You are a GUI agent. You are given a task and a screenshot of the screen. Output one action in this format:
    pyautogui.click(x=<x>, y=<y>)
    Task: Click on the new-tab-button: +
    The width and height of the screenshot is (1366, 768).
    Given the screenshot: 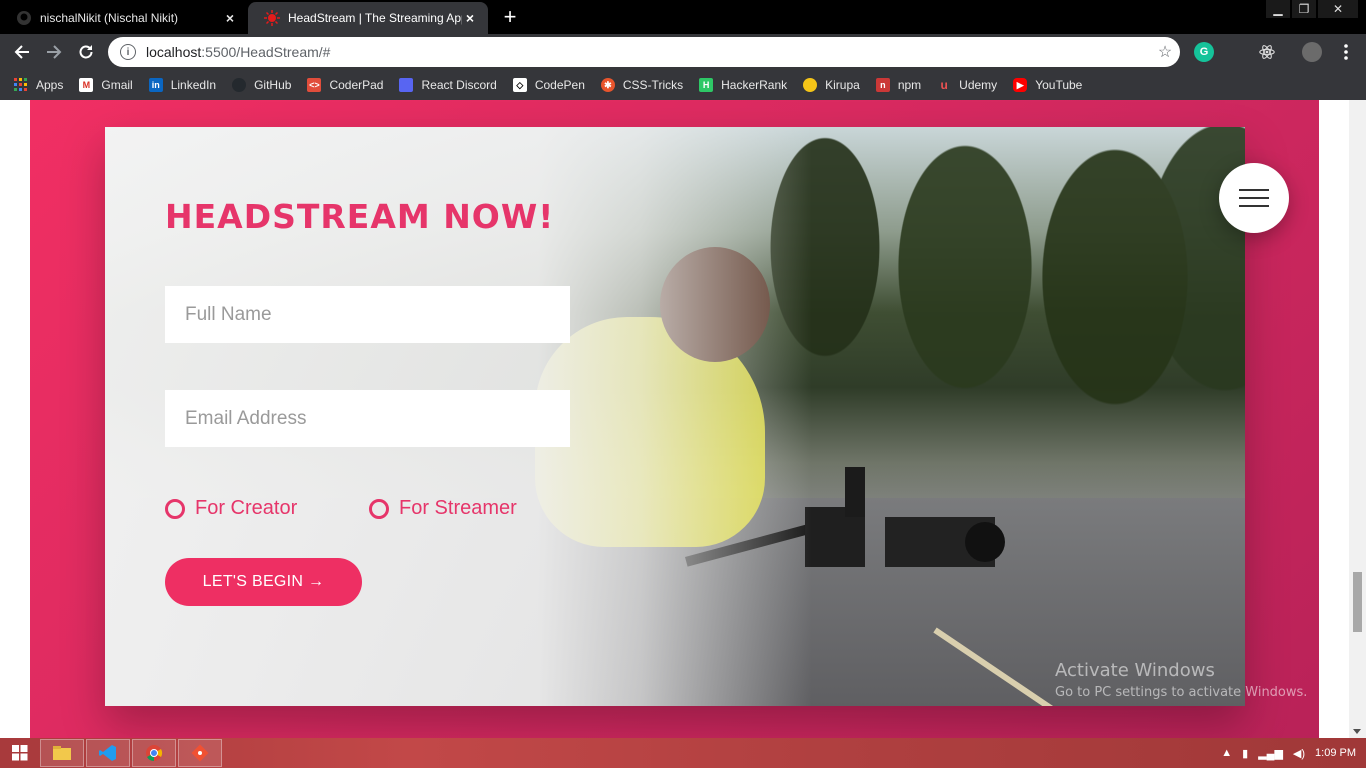 What is the action you would take?
    pyautogui.click(x=510, y=18)
    